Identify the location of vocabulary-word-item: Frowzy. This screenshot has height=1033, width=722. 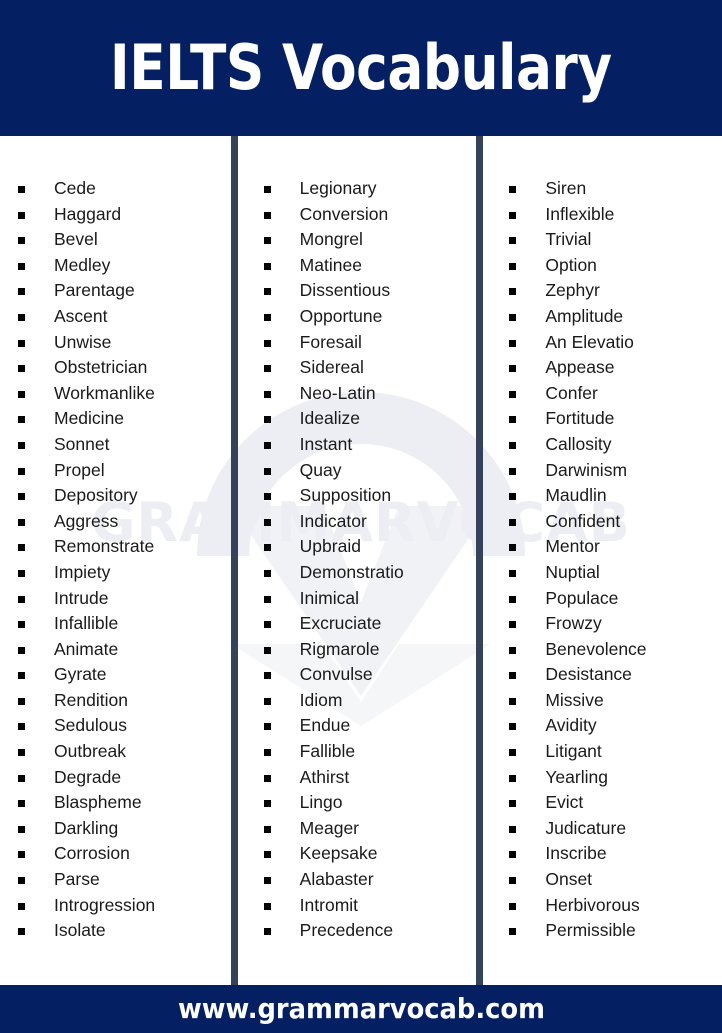
(615, 624).